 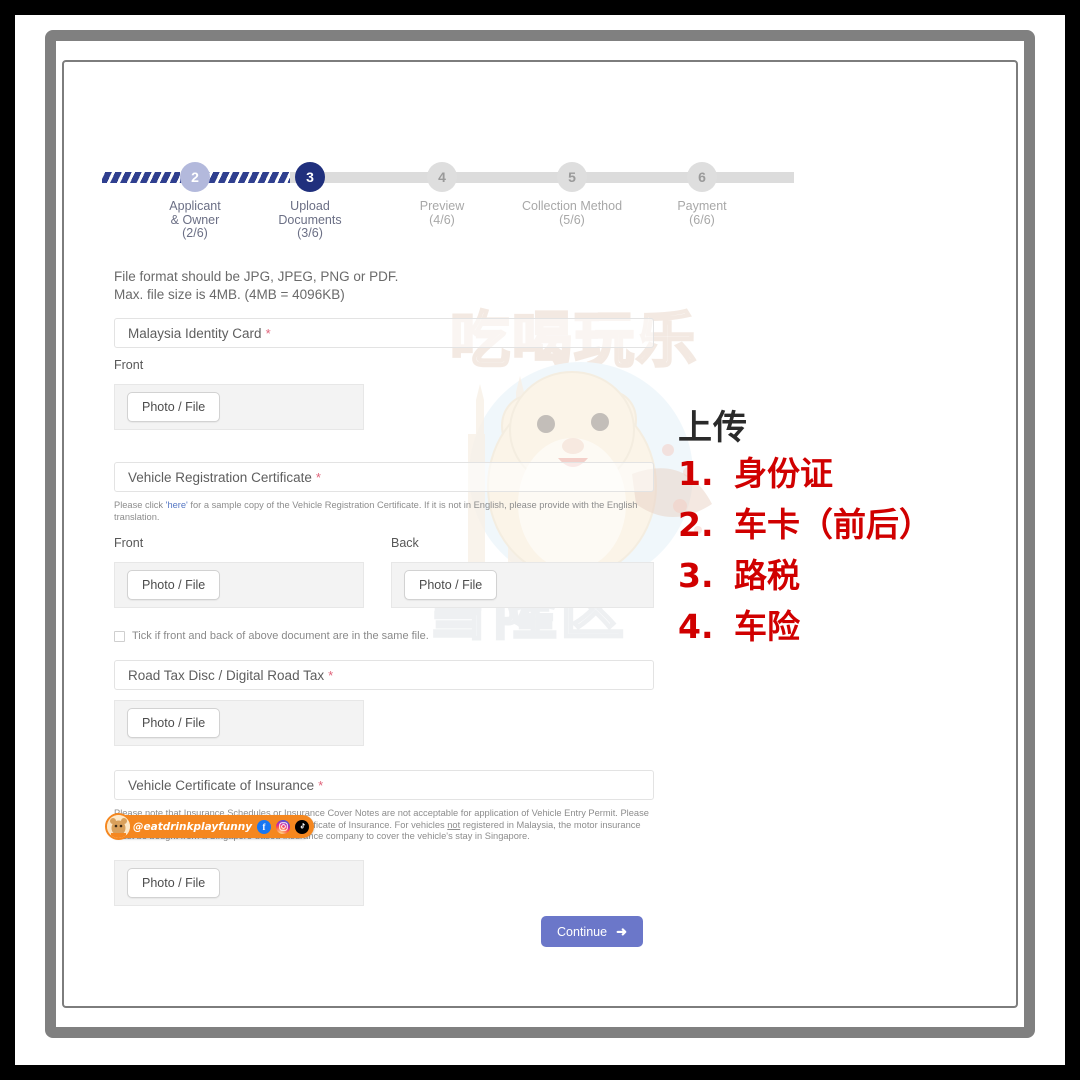 What do you see at coordinates (858, 575) in the screenshot?
I see `annotation-item-3: 3. 路税` at bounding box center [858, 575].